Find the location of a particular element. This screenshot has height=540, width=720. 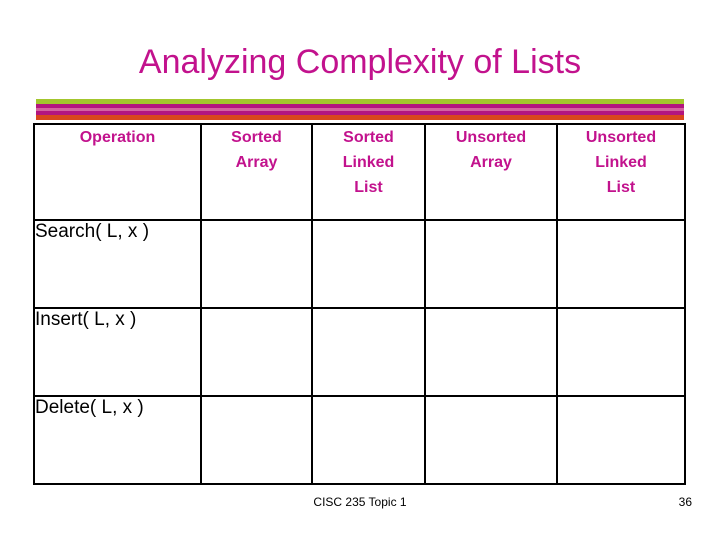

column-header-unsorted-linked-list: Unsorted Linked List is located at coordinates (621, 172).